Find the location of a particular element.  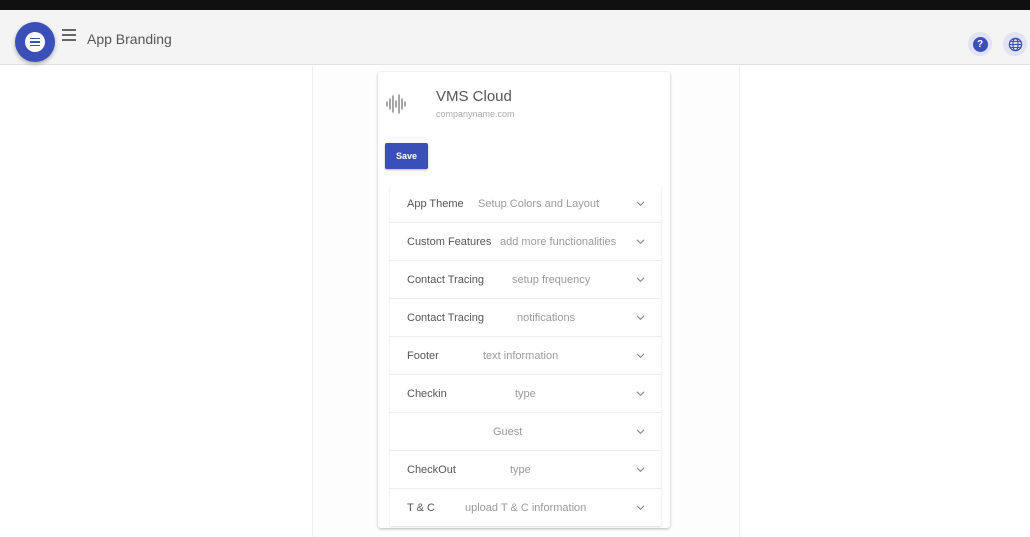

section-title: CheckOut is located at coordinates (431, 470).